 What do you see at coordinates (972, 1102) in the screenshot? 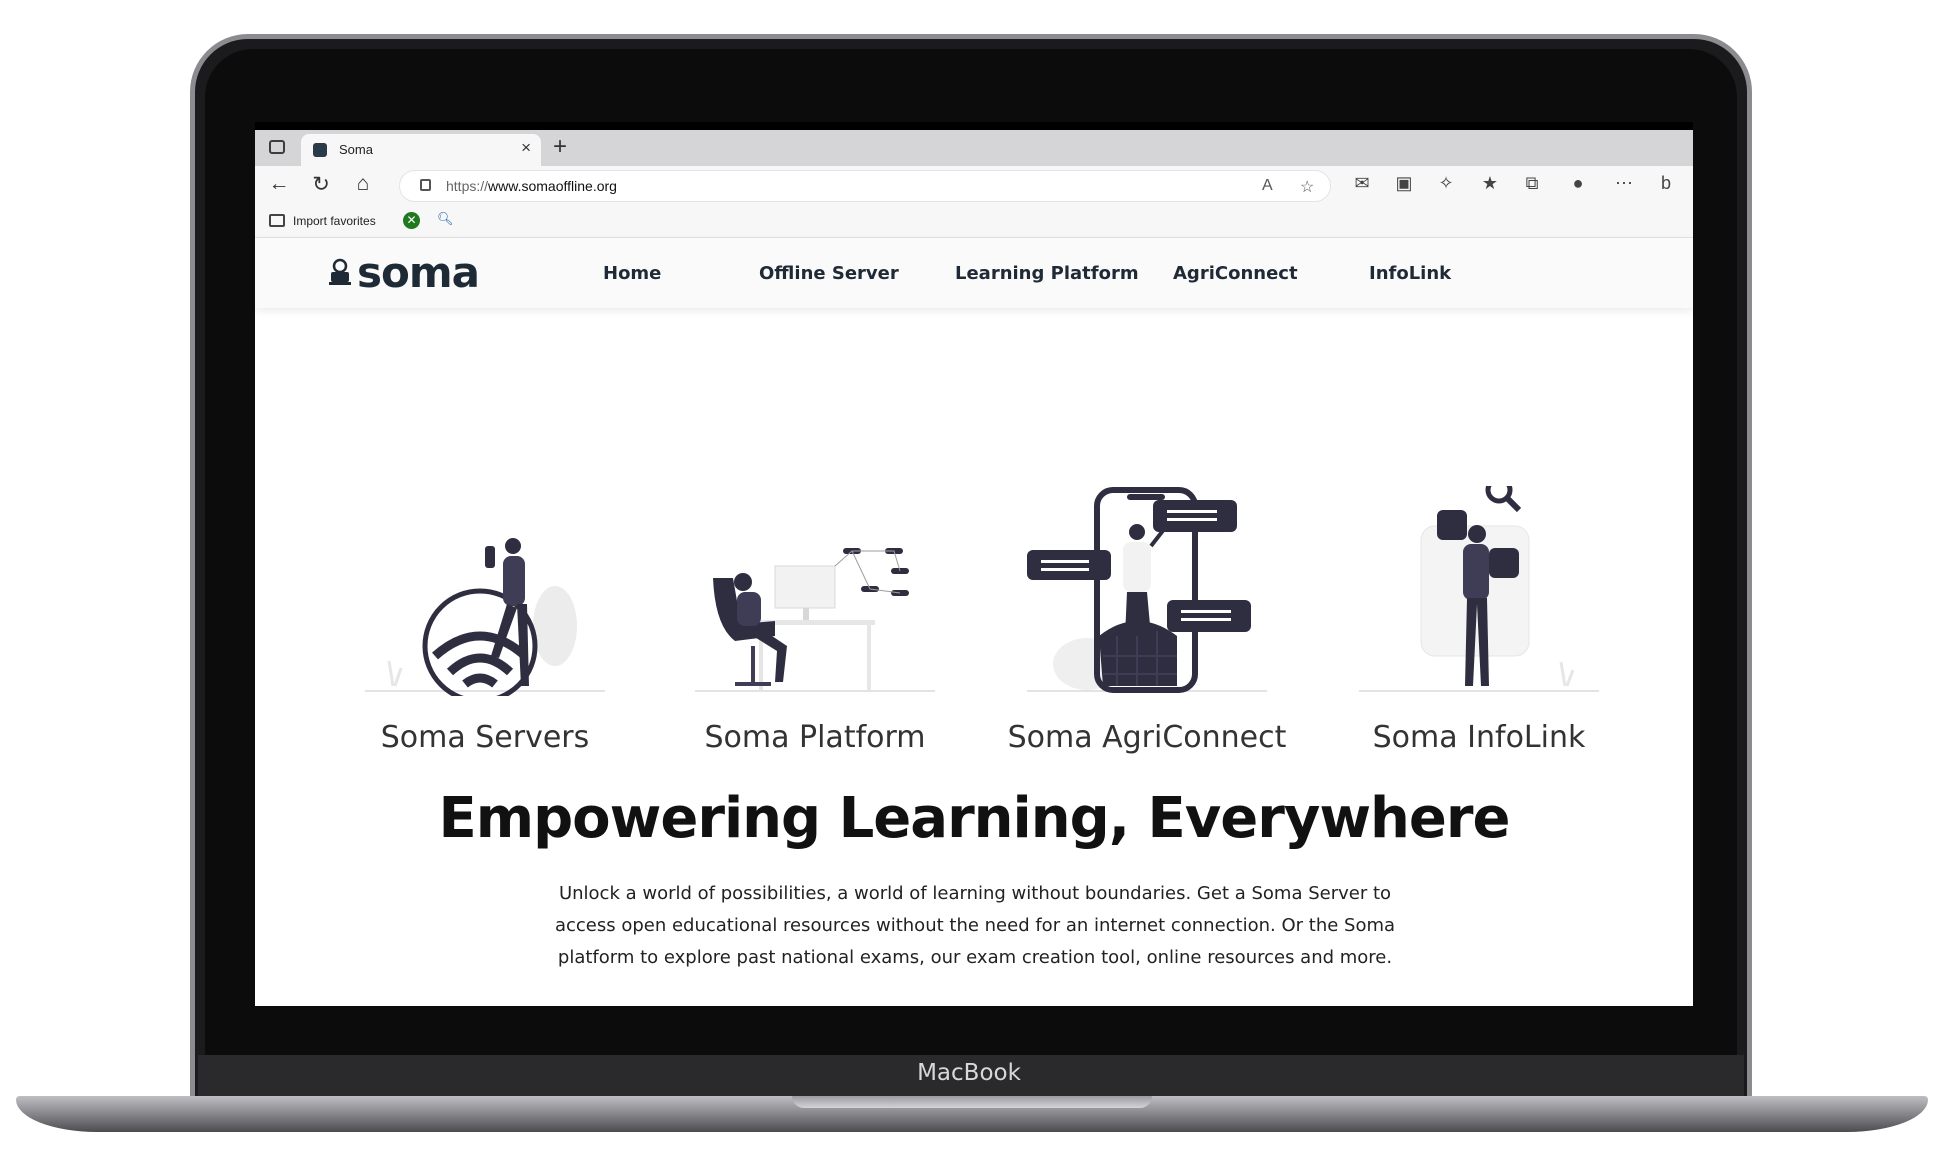
I see `laptop-notch` at bounding box center [972, 1102].